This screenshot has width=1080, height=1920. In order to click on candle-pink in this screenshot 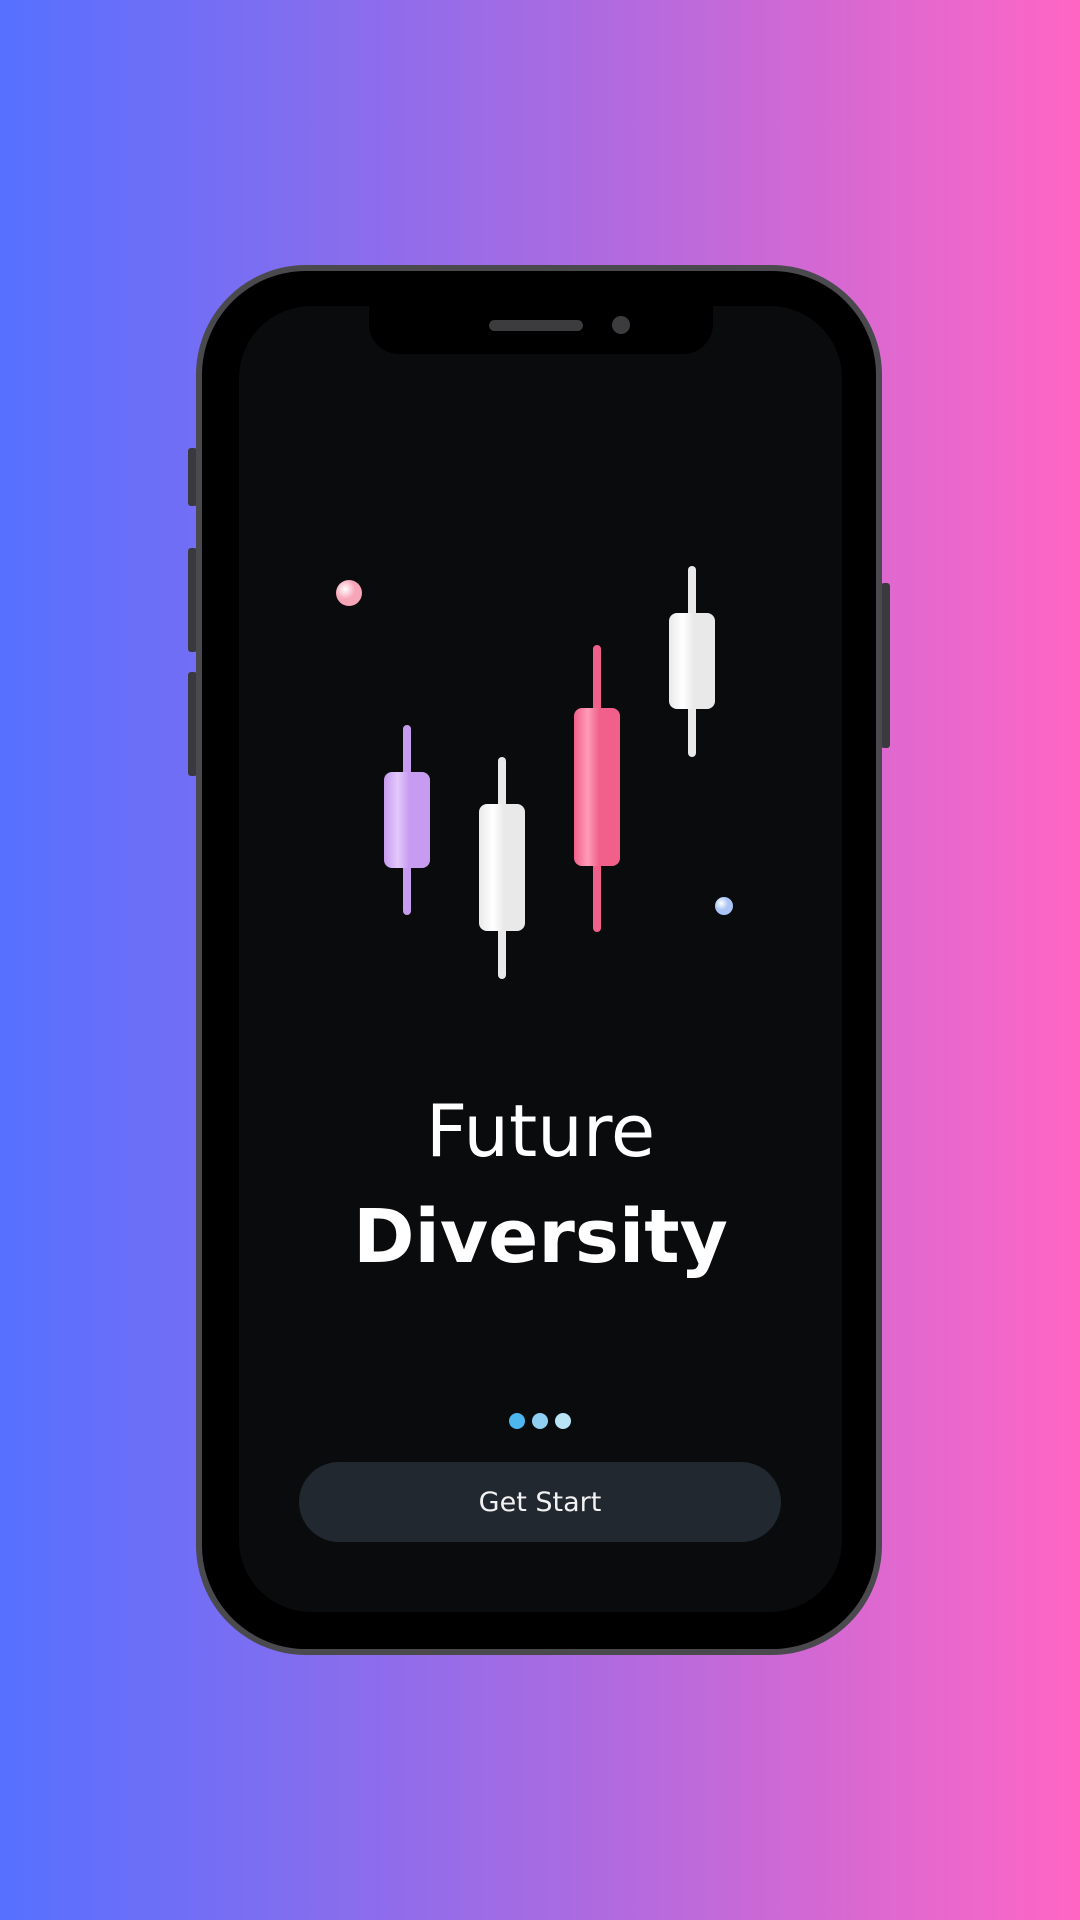, I will do `click(597, 788)`.